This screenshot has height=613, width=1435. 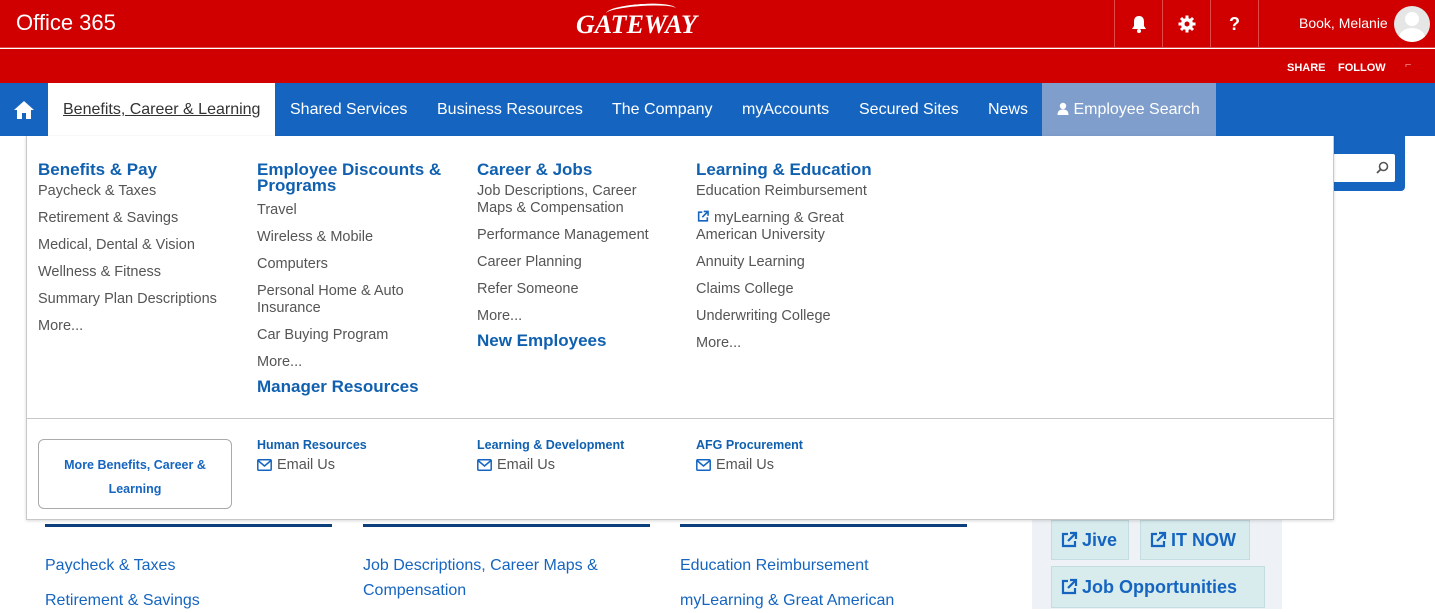 What do you see at coordinates (1364, 168) in the screenshot?
I see `page-search-input` at bounding box center [1364, 168].